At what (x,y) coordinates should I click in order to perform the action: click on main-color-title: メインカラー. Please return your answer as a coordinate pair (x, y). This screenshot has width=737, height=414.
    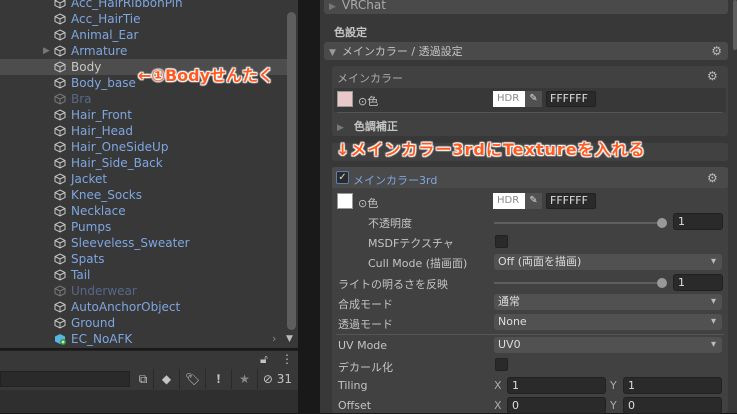
    Looking at the image, I should click on (370, 78).